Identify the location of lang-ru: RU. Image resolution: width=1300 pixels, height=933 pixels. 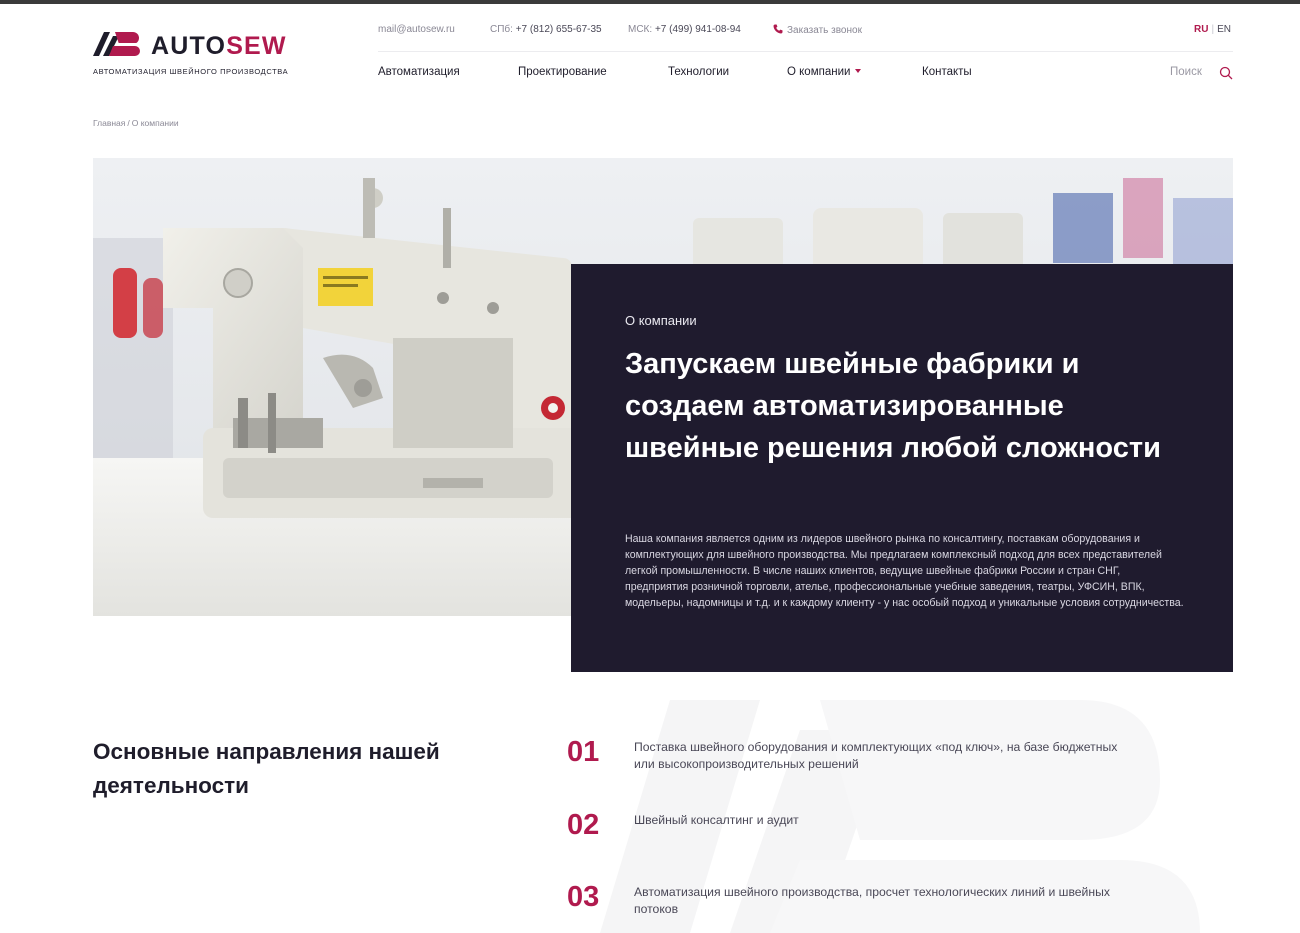
(1201, 29).